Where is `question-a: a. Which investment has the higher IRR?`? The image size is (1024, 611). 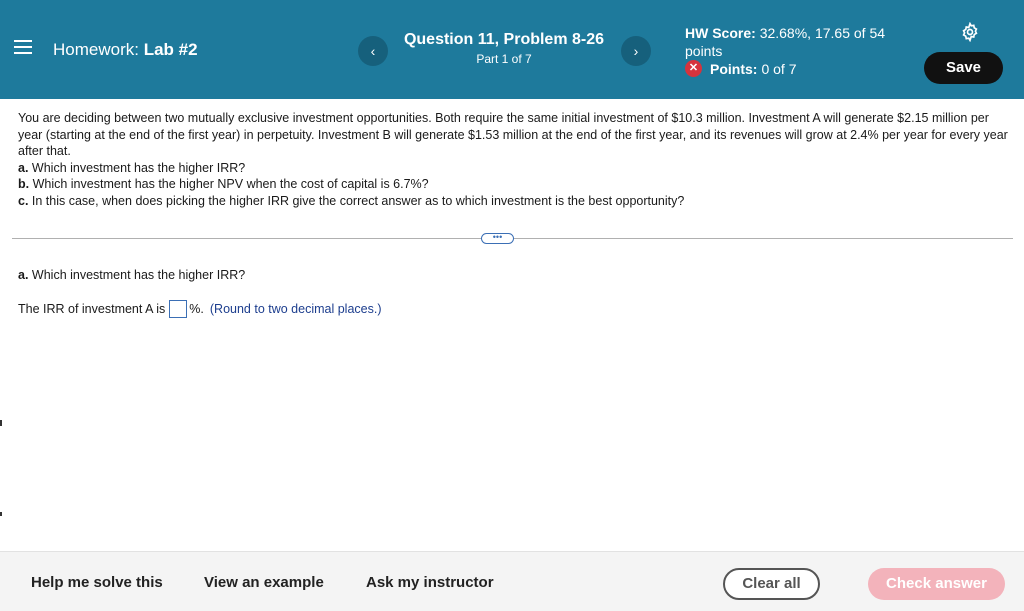
question-a: a. Which investment has the higher IRR? is located at coordinates (132, 167).